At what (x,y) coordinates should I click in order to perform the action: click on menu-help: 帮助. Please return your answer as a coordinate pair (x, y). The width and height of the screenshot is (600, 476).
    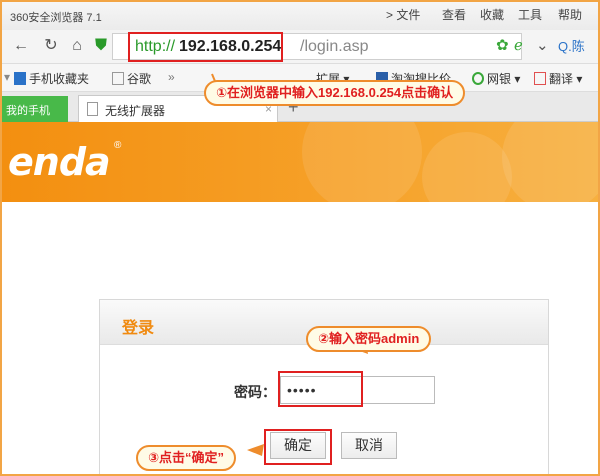
    Looking at the image, I should click on (570, 14).